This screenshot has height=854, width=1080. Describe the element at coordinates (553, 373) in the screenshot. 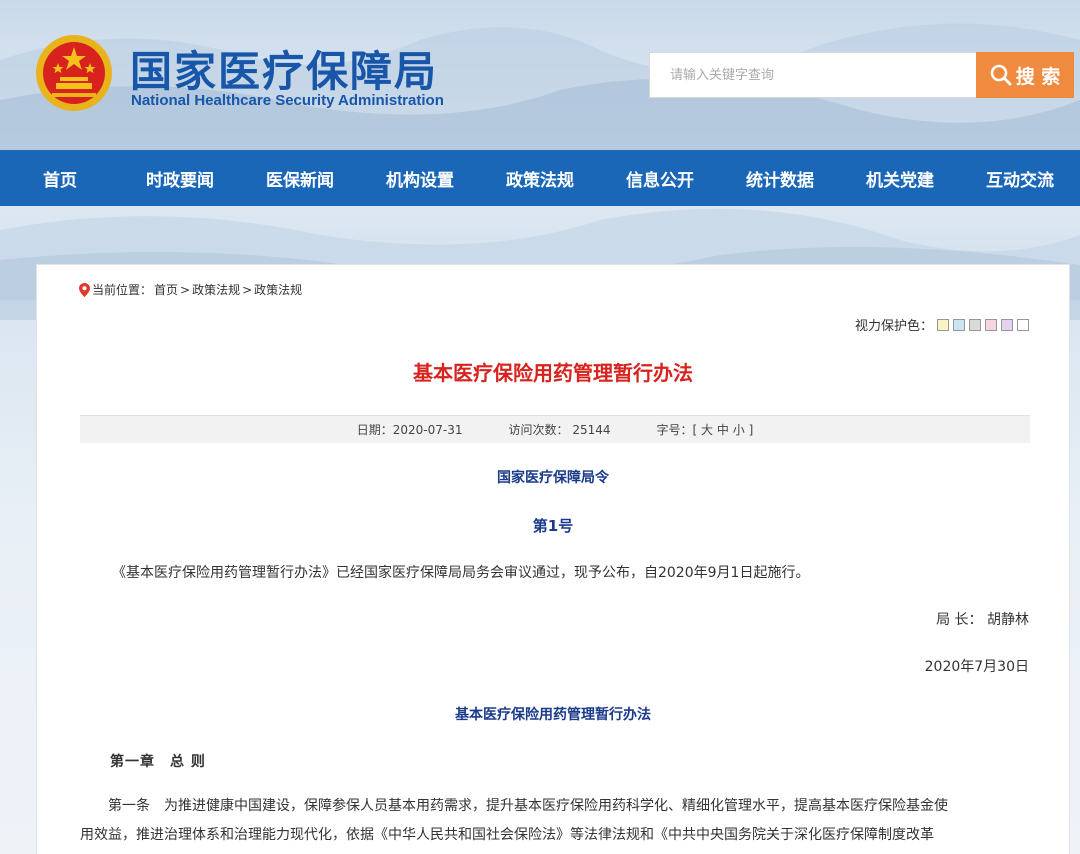

I see `article-title: 基本医疗保险用药管理暂行办法` at that location.